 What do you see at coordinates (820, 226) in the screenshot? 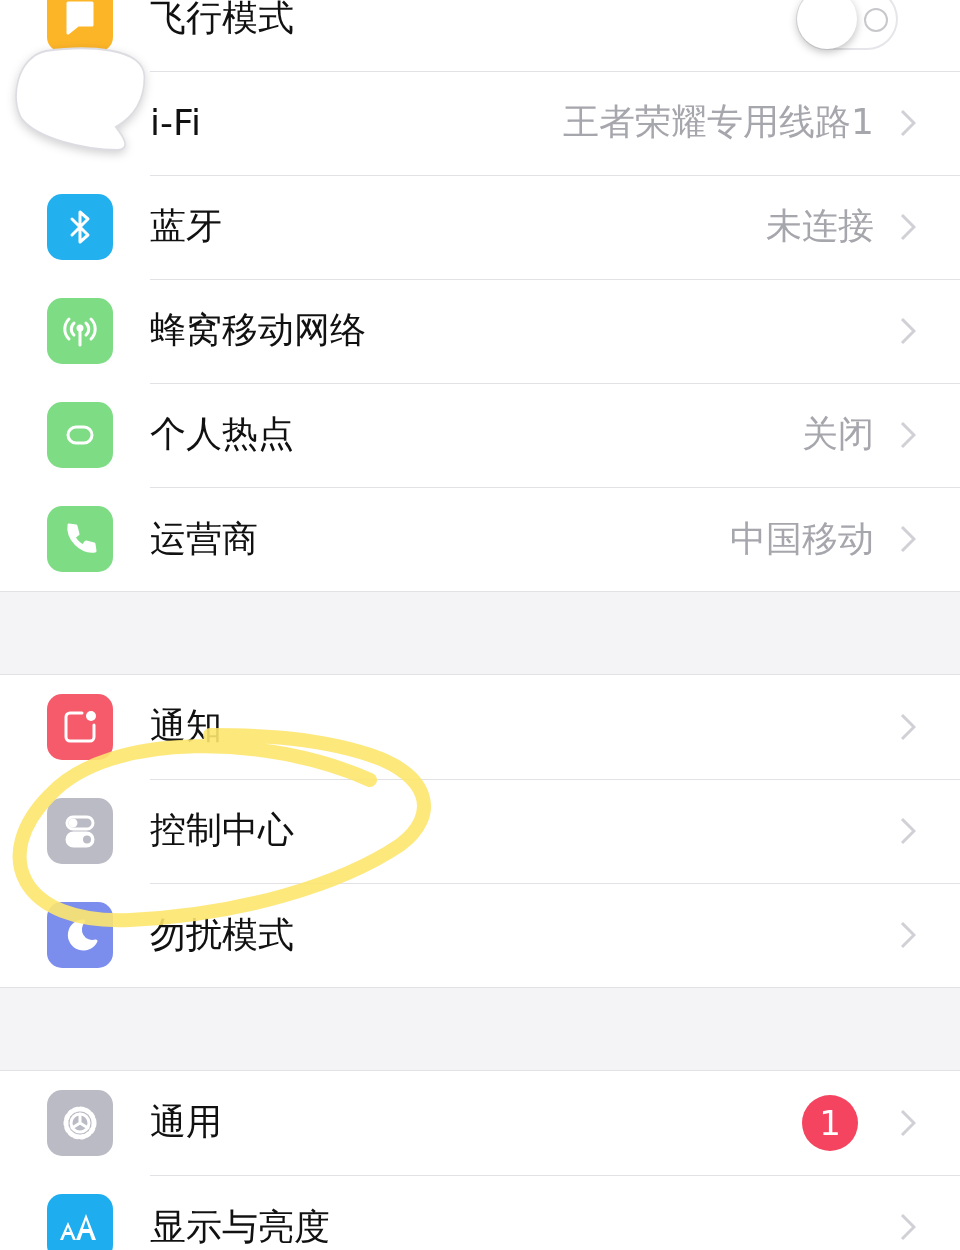
I see `row-value: 未连接` at bounding box center [820, 226].